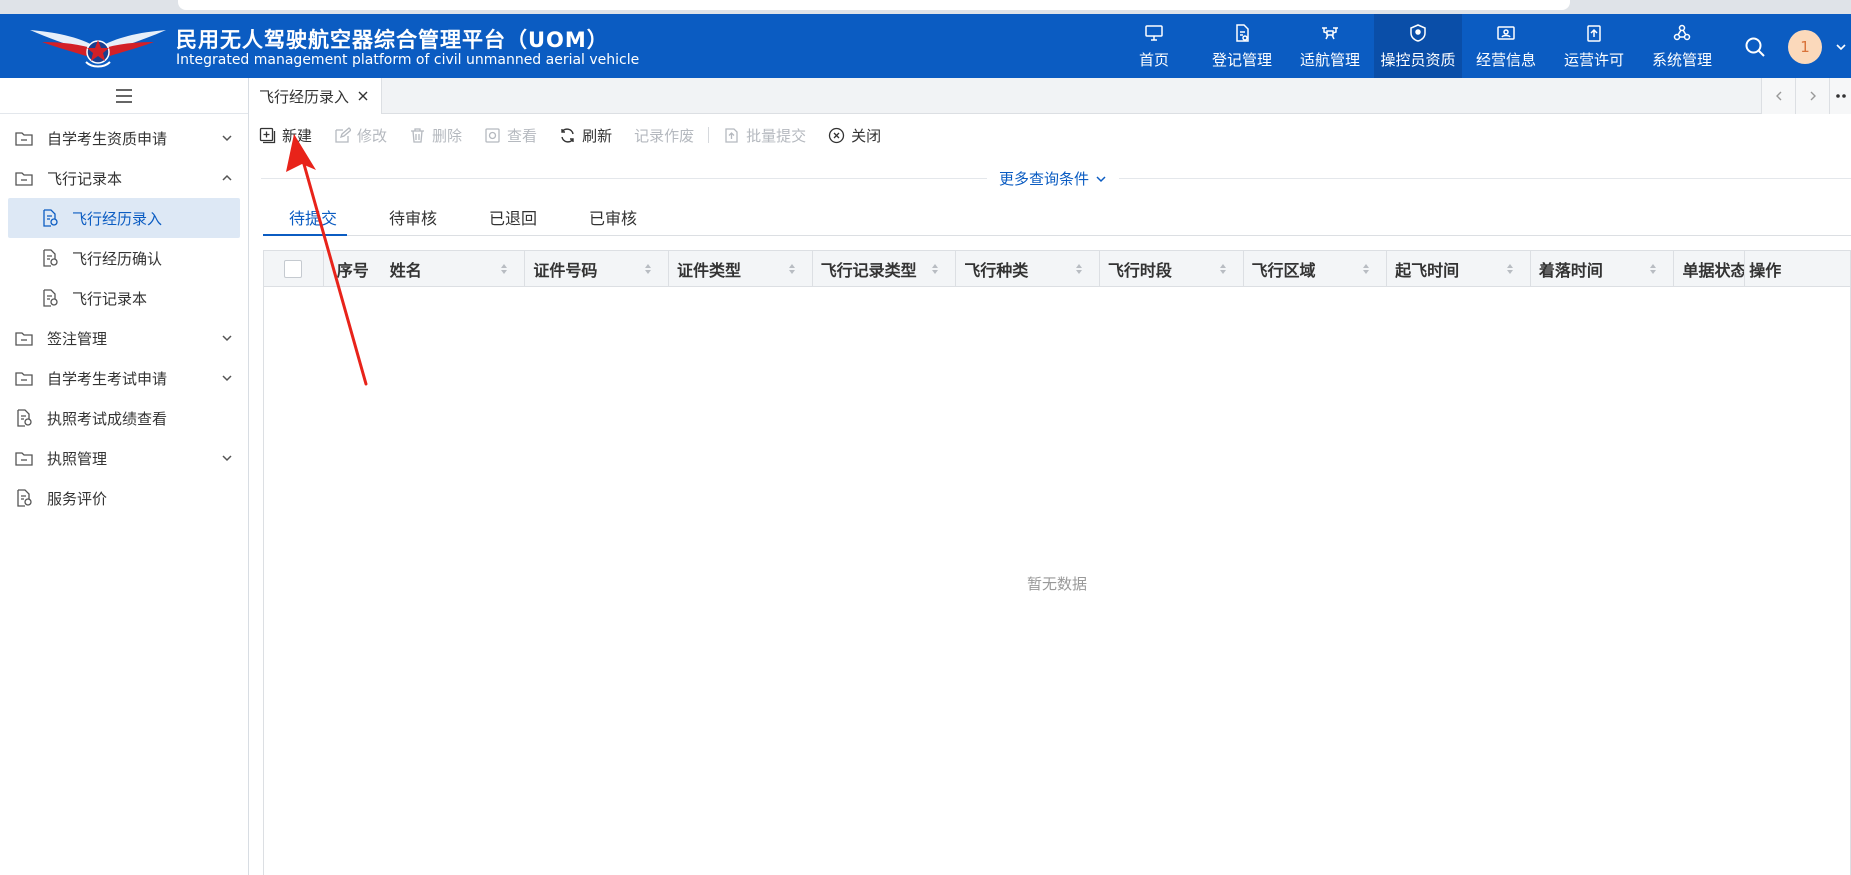 The height and width of the screenshot is (875, 1851). I want to click on sidebar-item-label: 签注管理, so click(77, 338).